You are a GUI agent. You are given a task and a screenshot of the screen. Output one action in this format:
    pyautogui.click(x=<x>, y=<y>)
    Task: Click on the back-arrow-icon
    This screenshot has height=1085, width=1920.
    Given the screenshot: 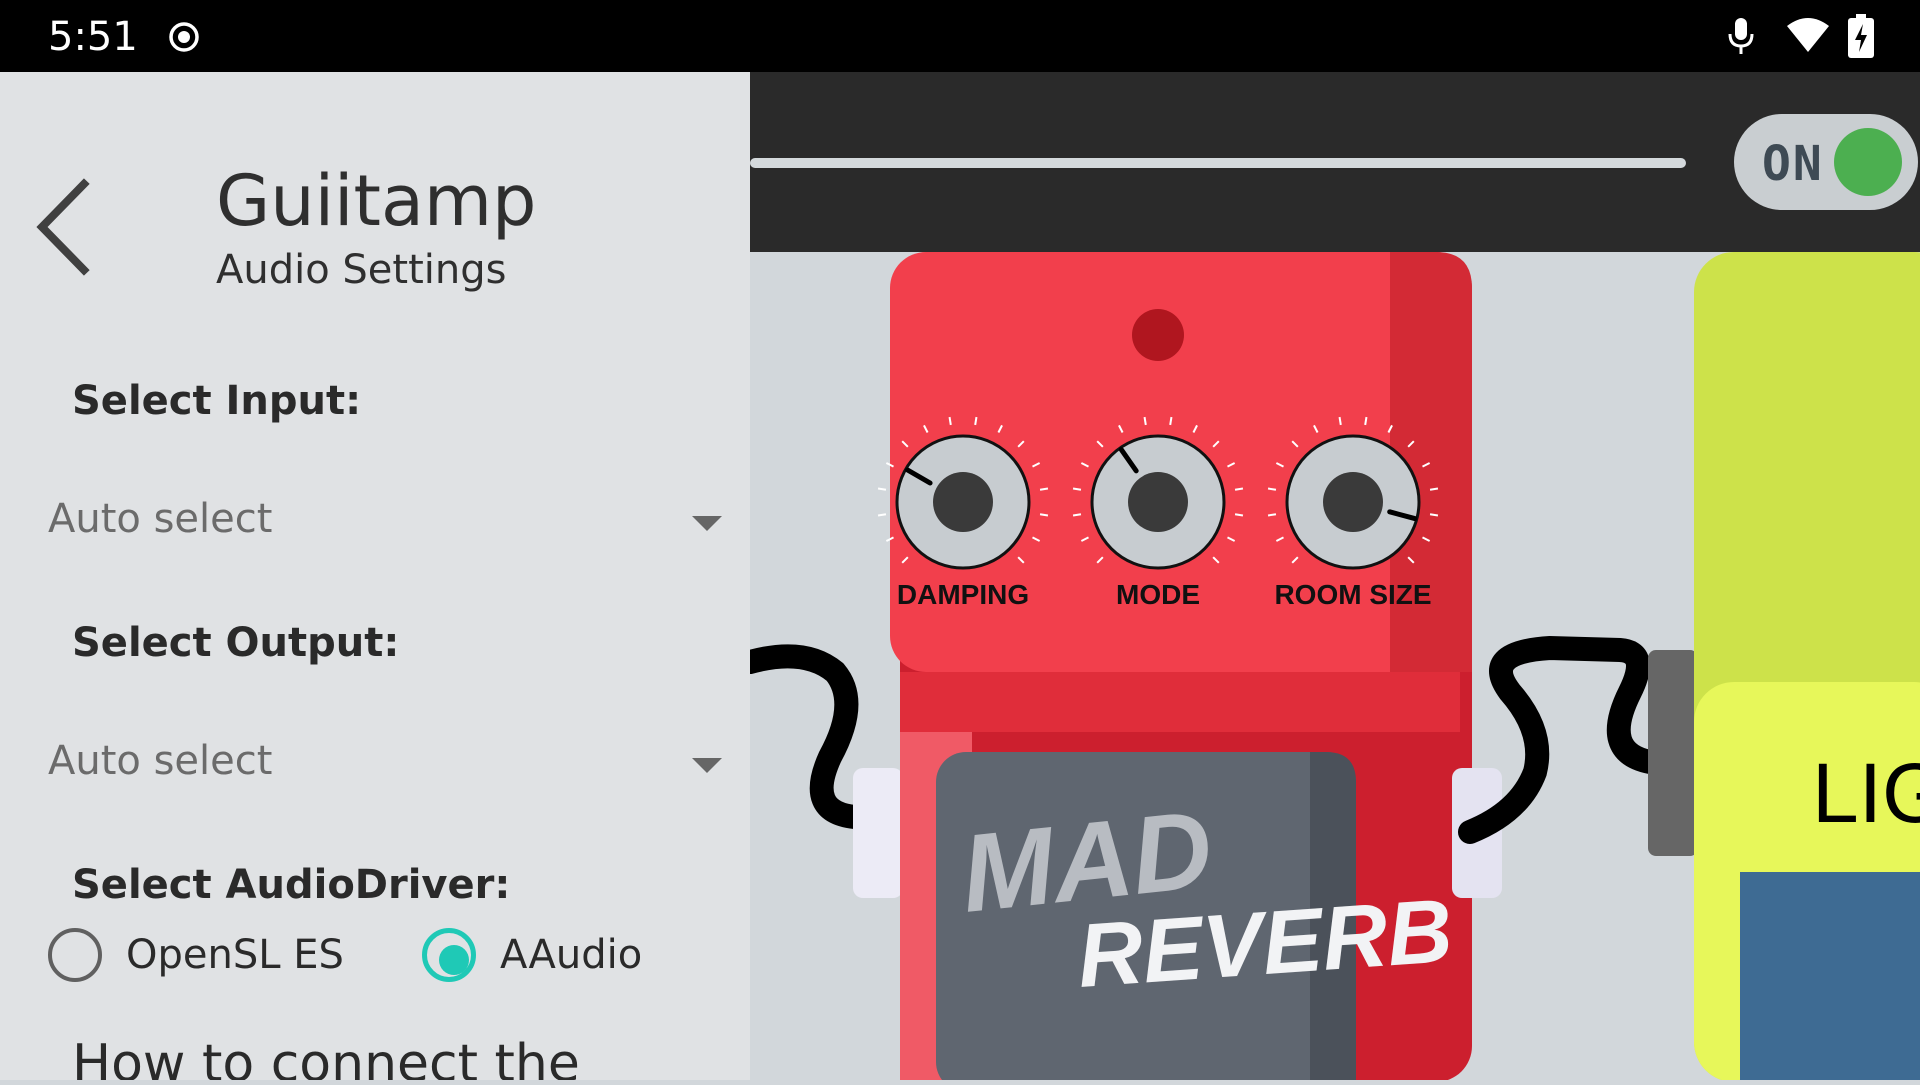 What is the action you would take?
    pyautogui.click(x=63, y=227)
    